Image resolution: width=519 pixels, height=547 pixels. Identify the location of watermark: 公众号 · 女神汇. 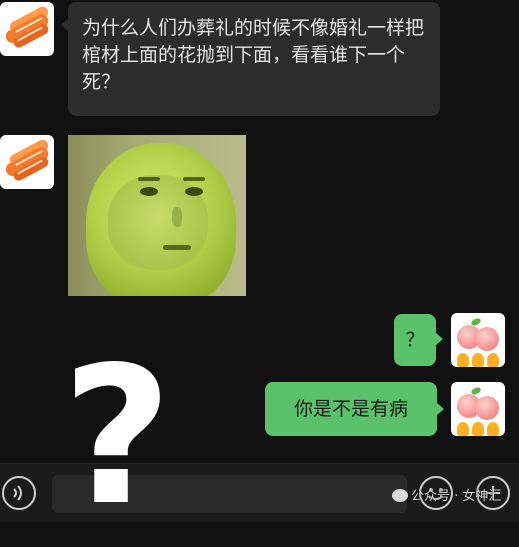
(446, 497).